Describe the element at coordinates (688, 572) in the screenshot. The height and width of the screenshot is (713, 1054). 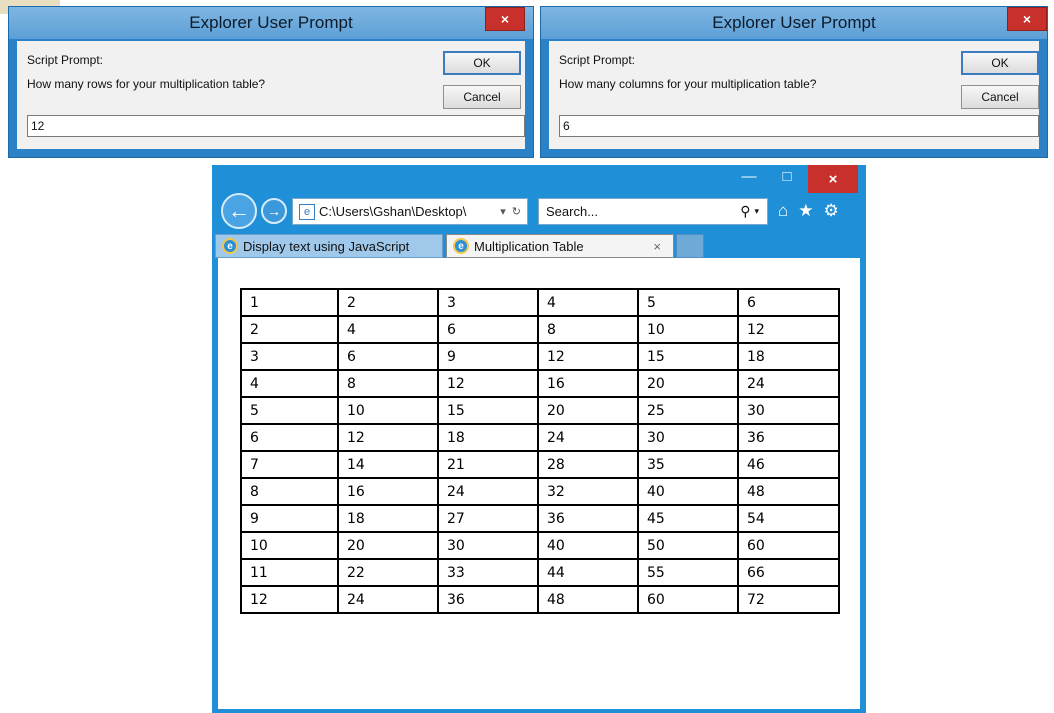
I see `table-cell: 55` at that location.